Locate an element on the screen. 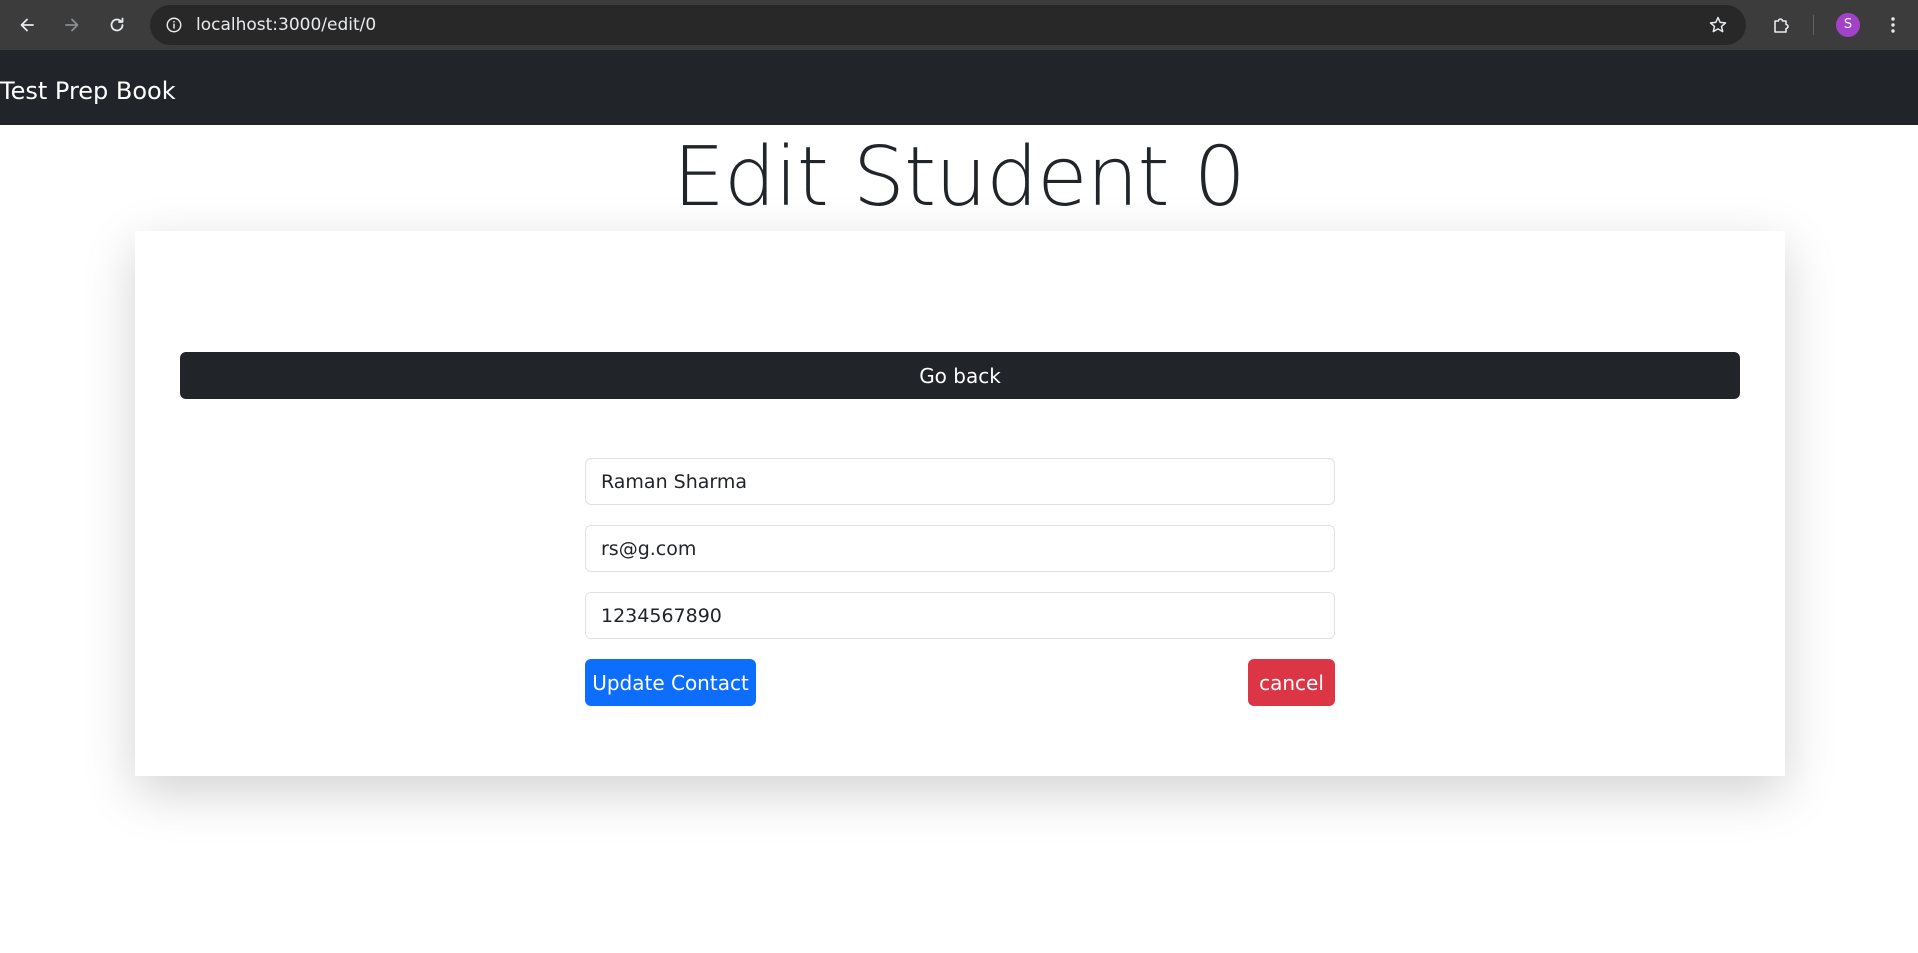 This screenshot has width=1918, height=953. extensions-button is located at coordinates (1781, 25).